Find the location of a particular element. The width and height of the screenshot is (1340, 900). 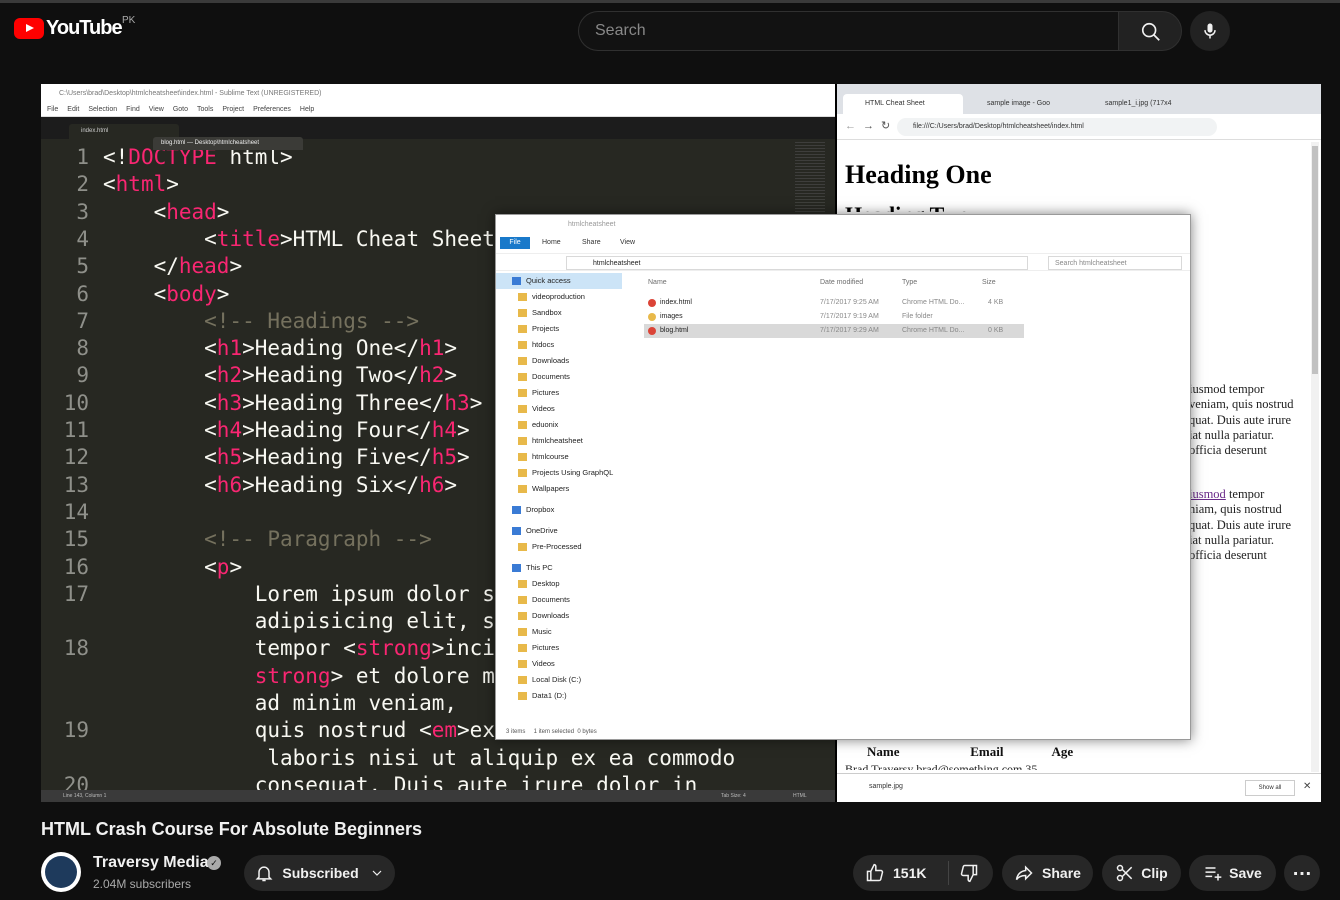

dislike-button is located at coordinates (964, 873).